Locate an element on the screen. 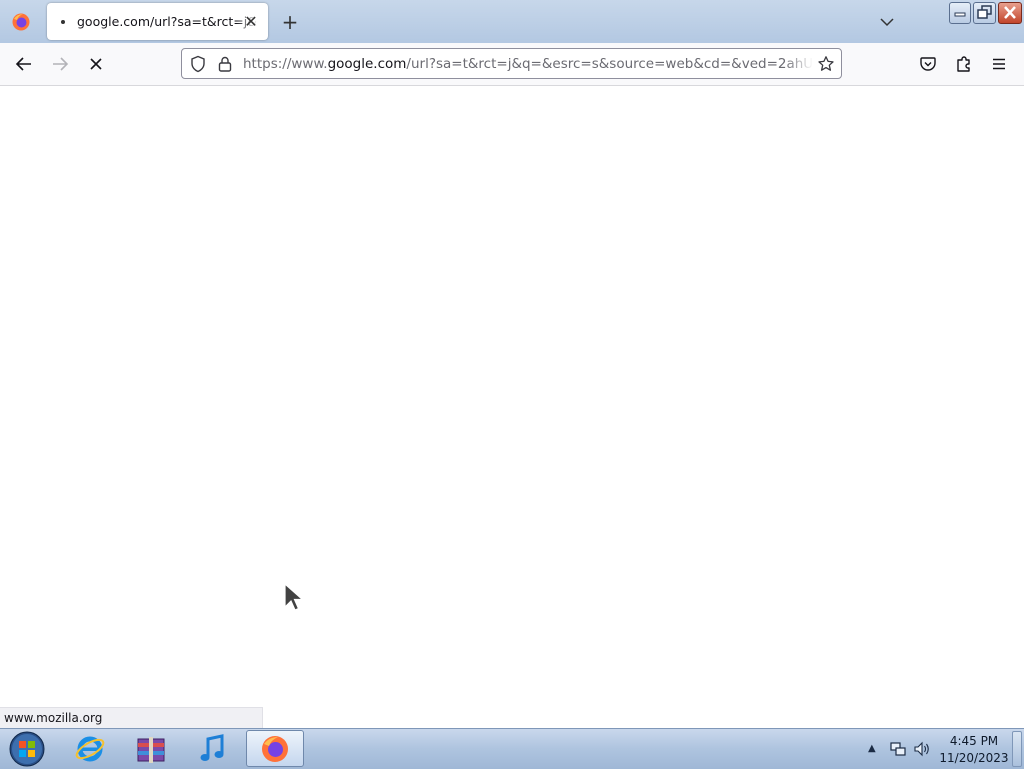 The image size is (1024, 772). minimize-icon is located at coordinates (960, 14).